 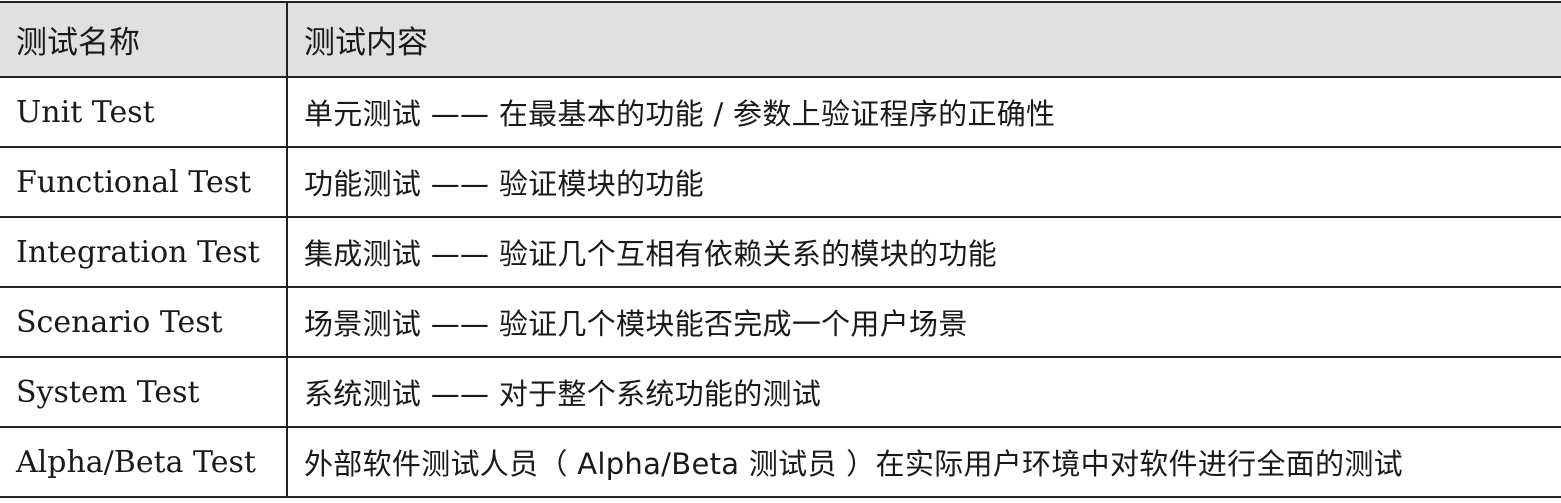 I want to click on table-row: Scenario Test 场景测试 —— 验证几个模块能否完成一个用户场景, so click(x=780, y=322).